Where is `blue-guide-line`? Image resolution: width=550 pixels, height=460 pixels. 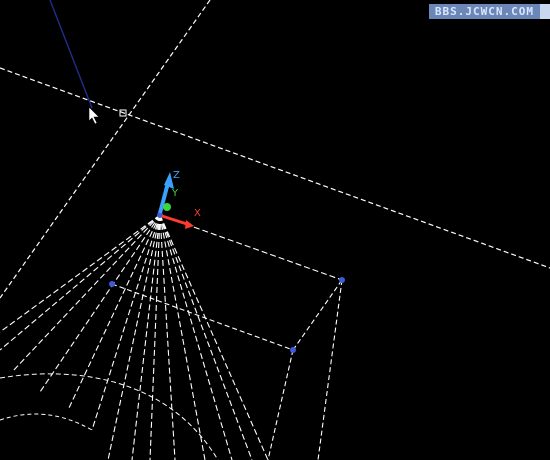
blue-guide-line is located at coordinates (71, 54).